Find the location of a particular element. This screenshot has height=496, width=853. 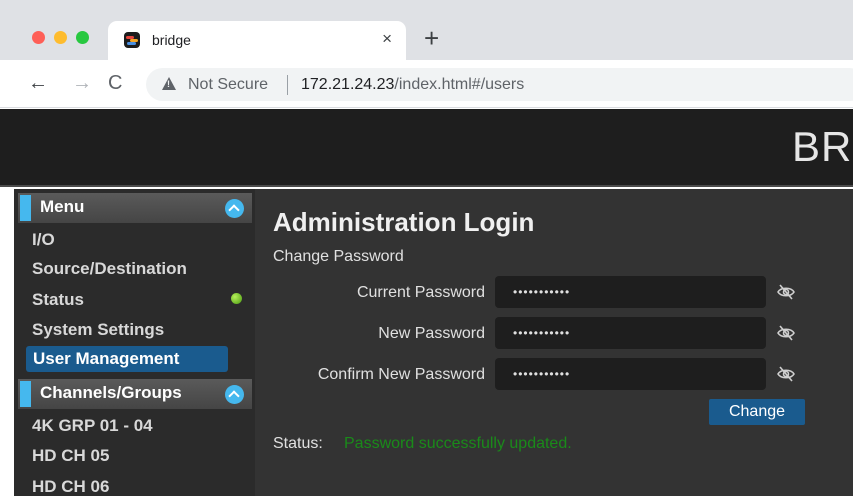

back-button: ← is located at coordinates (38, 83).